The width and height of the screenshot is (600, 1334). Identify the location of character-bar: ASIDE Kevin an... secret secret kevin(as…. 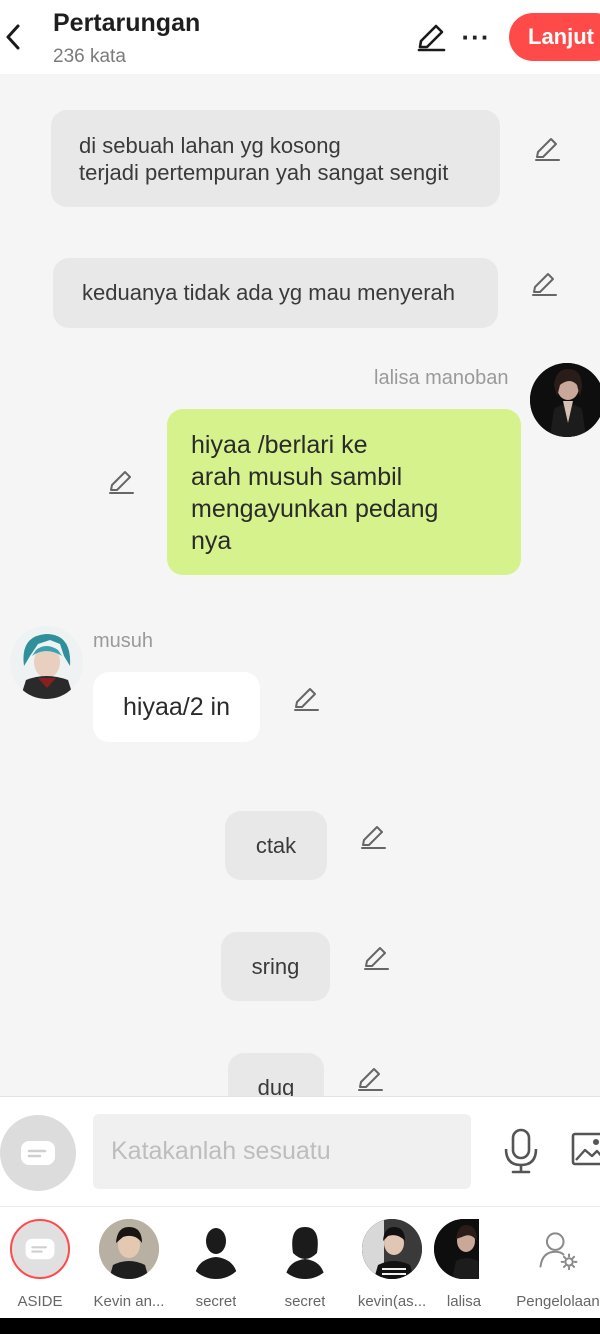
(300, 1262).